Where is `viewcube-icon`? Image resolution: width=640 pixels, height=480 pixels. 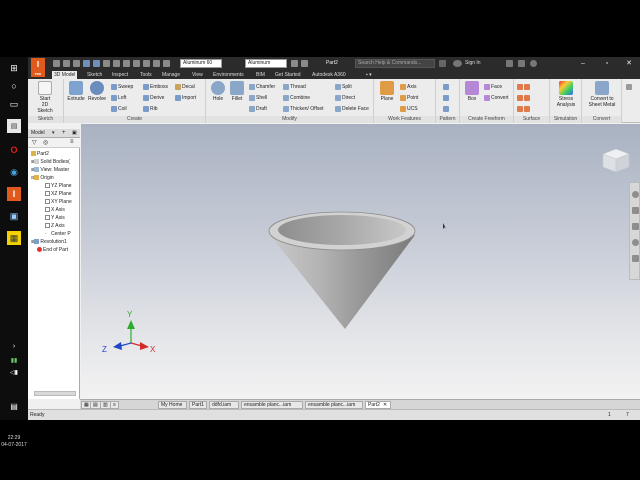
viewcube-icon is located at coordinates (616, 160).